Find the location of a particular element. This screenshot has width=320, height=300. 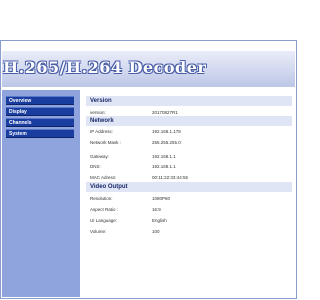

info-row-ip-address: IP Address: 192.168.1.178 is located at coordinates (189, 131).